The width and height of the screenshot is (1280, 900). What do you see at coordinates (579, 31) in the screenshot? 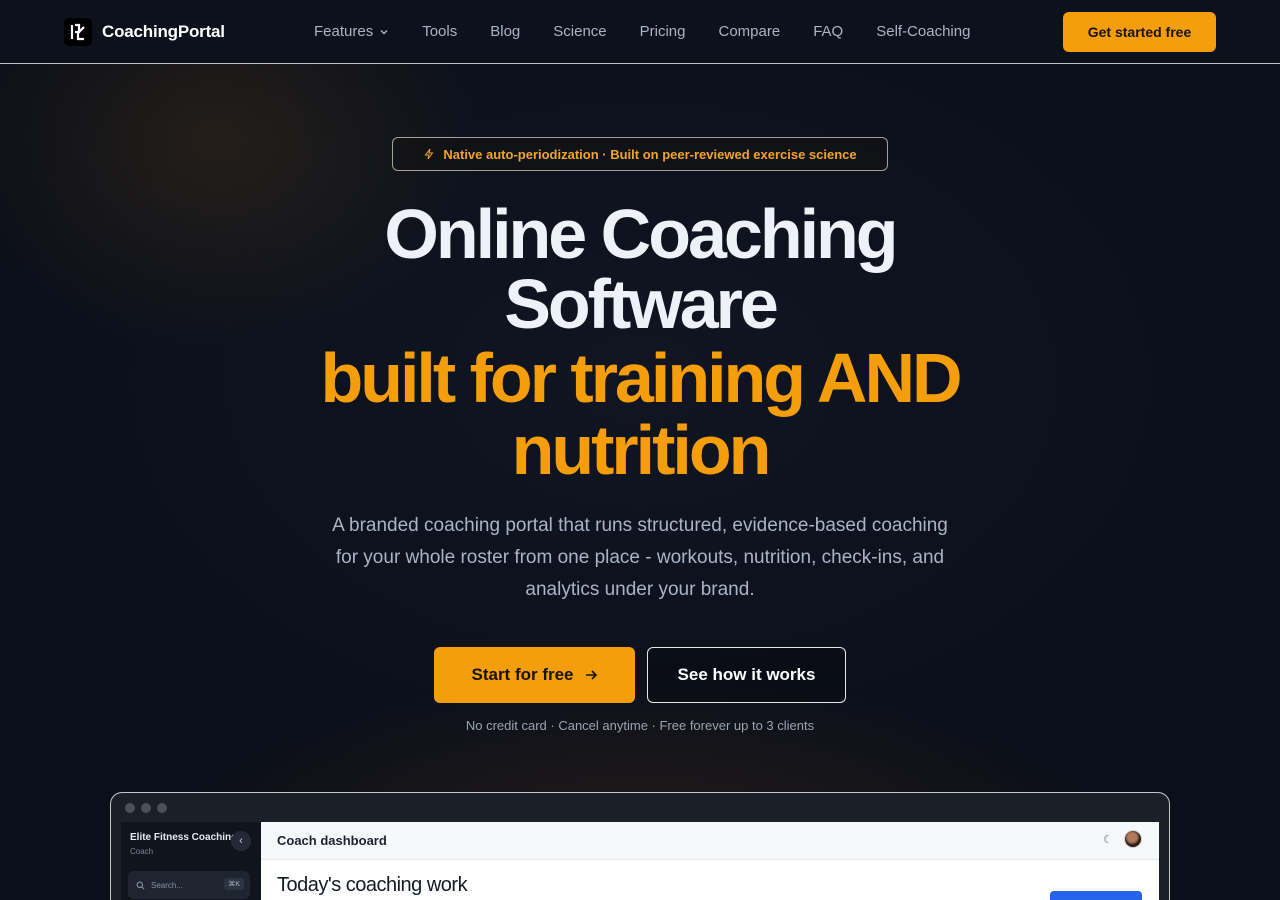
I see `nav-link-science: Science` at bounding box center [579, 31].